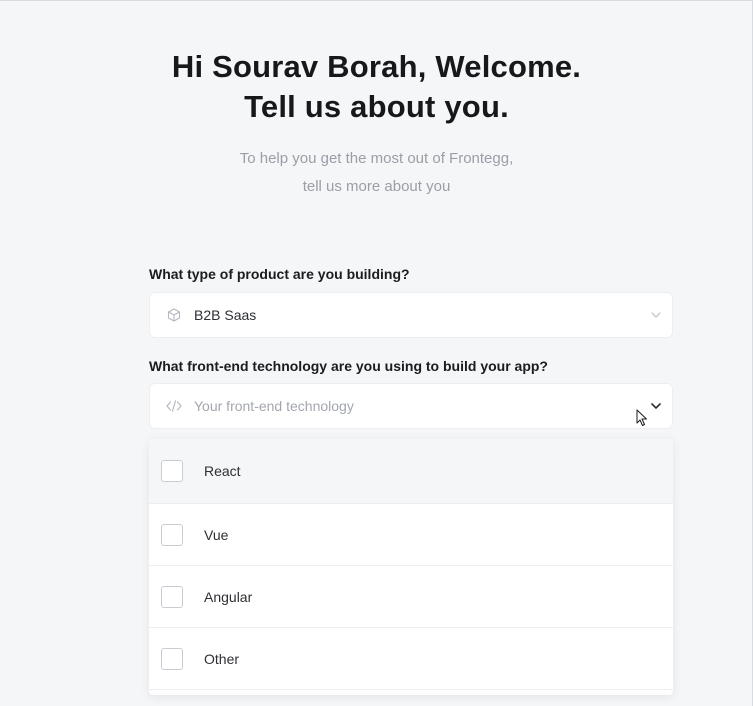 The width and height of the screenshot is (753, 706). I want to click on option-label: React, so click(222, 471).